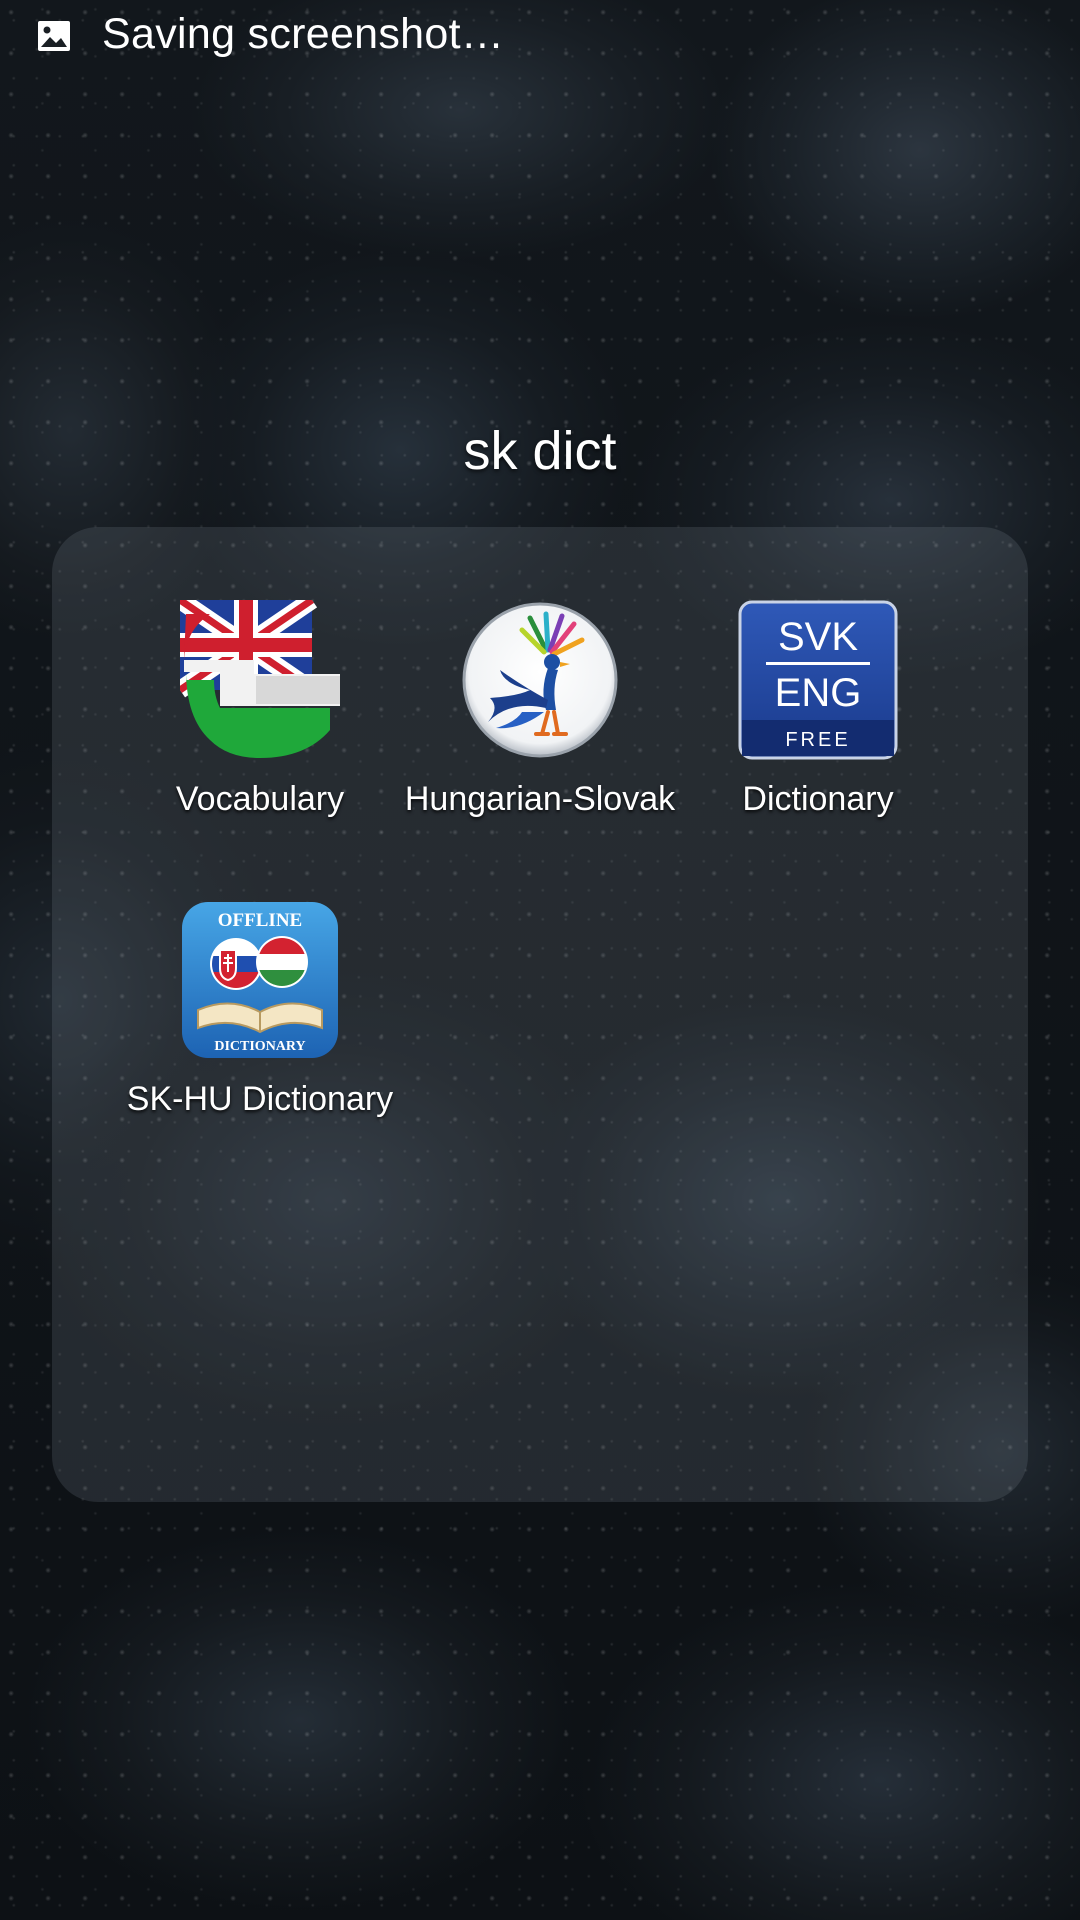  What do you see at coordinates (540, 451) in the screenshot?
I see `folder-title: sk dict` at bounding box center [540, 451].